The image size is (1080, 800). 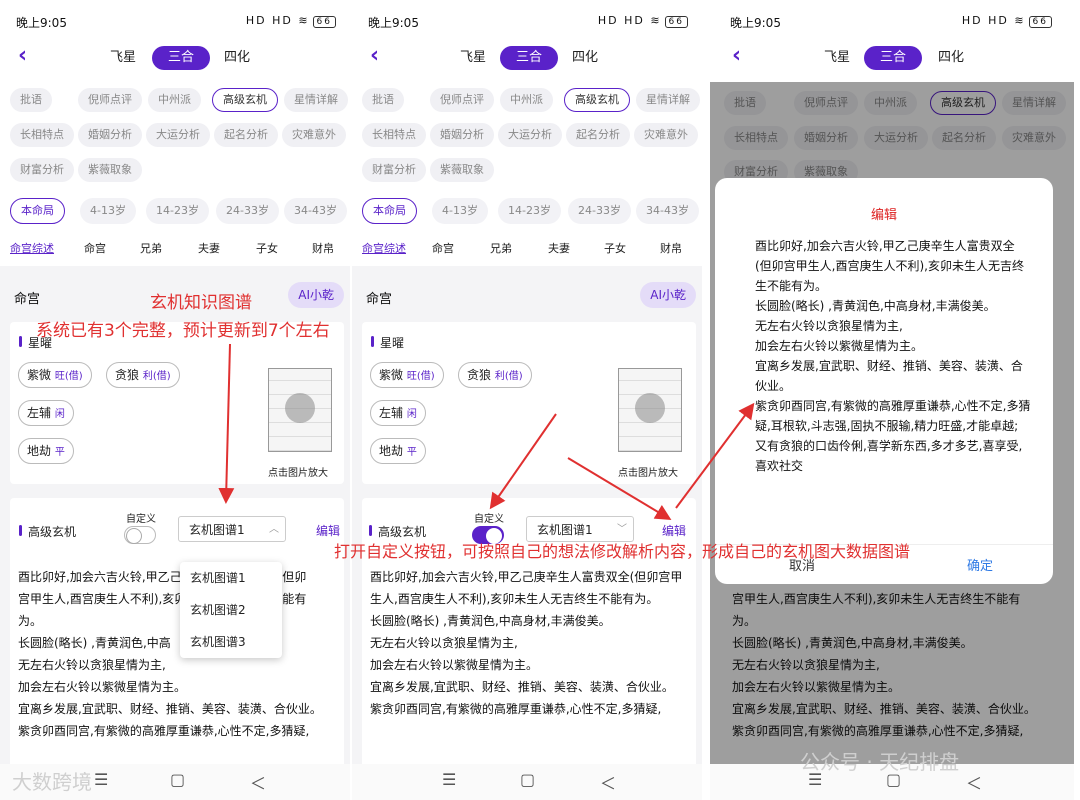 I want to click on annotation-custom: 打开自定义按钮，可按照自己的想法修改解析内容，形成自己的玄机图大数据图谱, so click(x=622, y=551).